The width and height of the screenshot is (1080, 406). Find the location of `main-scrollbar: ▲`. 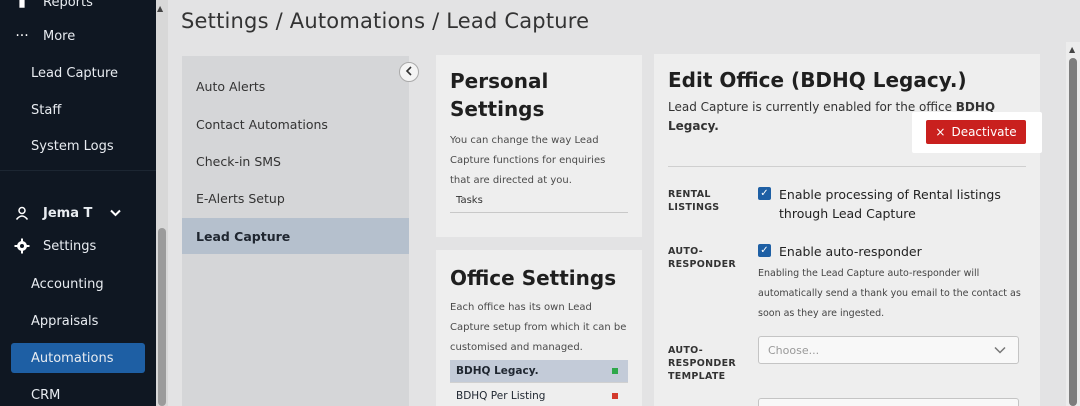

main-scrollbar: ▲ is located at coordinates (1073, 224).